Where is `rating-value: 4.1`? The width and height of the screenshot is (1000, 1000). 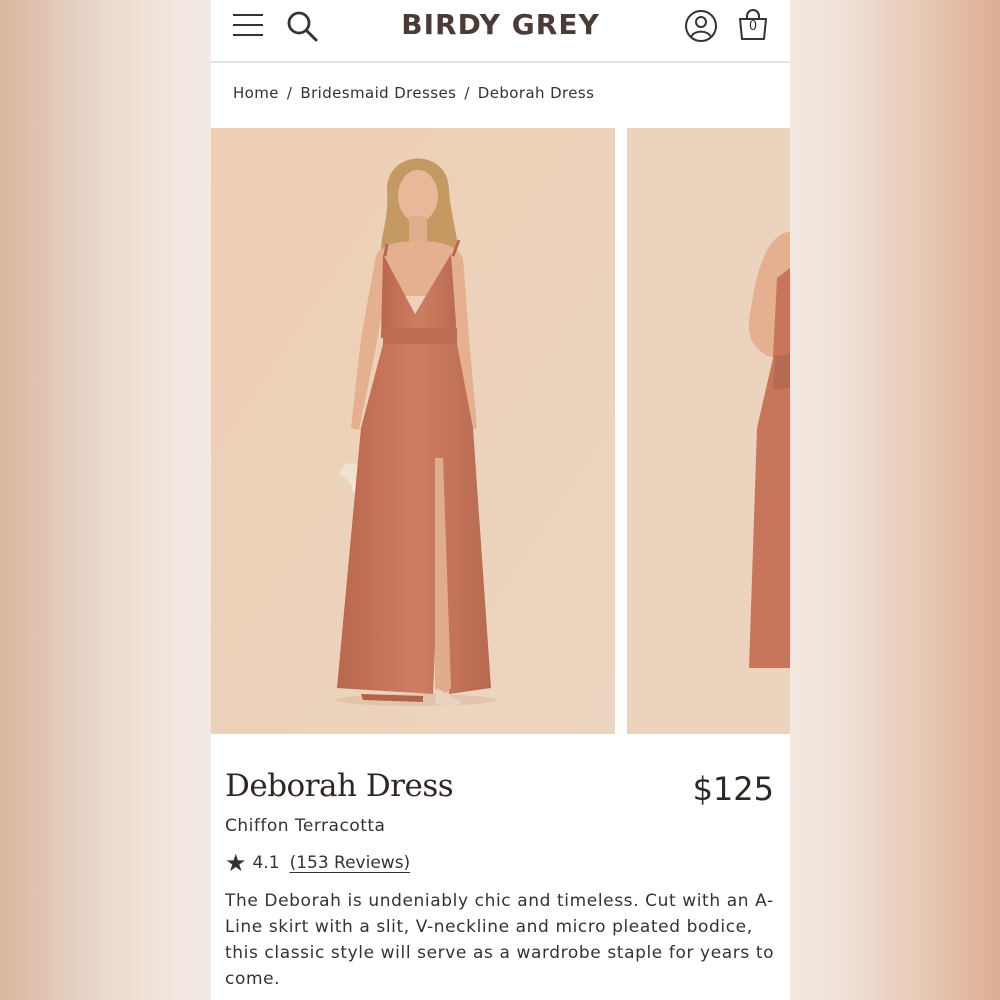
rating-value: 4.1 is located at coordinates (266, 863).